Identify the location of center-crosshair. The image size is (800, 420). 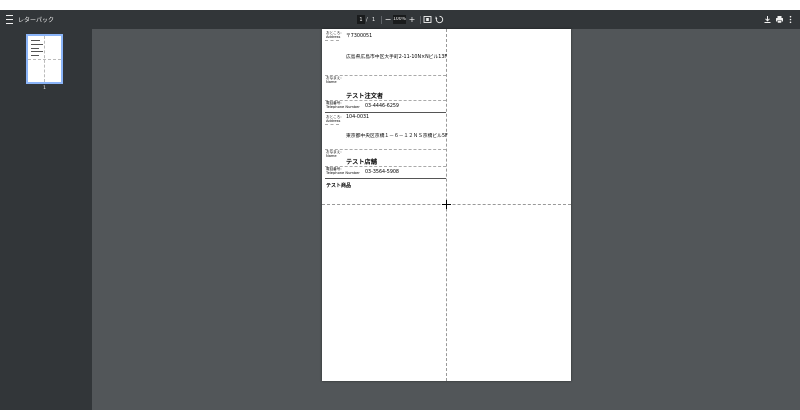
(446, 204).